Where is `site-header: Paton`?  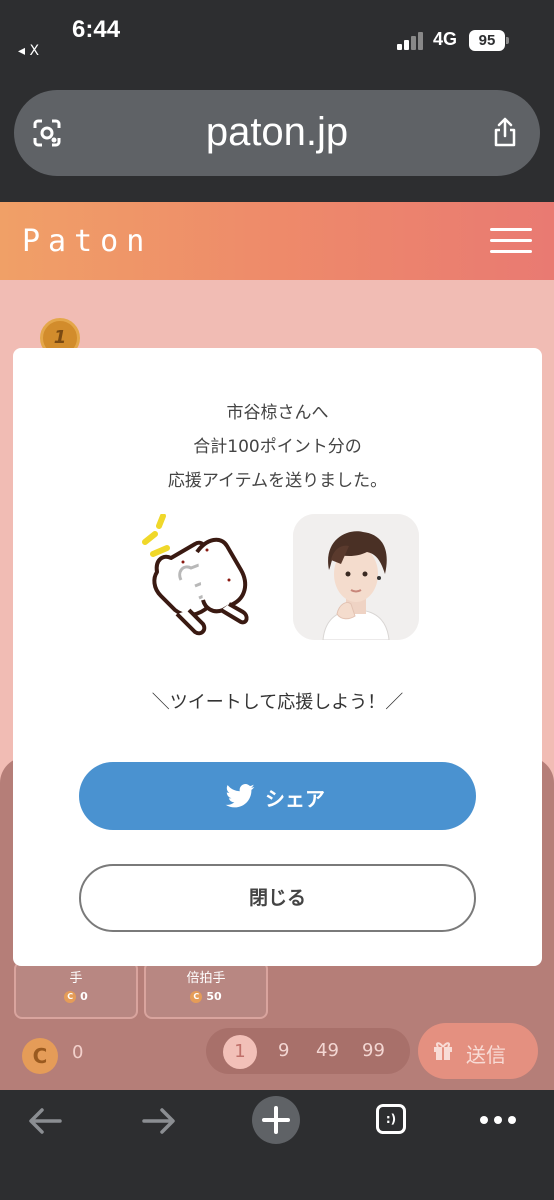 site-header: Paton is located at coordinates (277, 241).